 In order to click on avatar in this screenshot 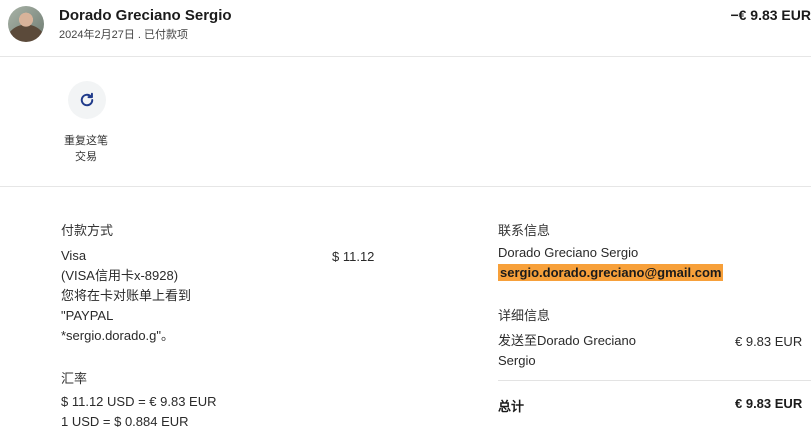, I will do `click(26, 24)`.